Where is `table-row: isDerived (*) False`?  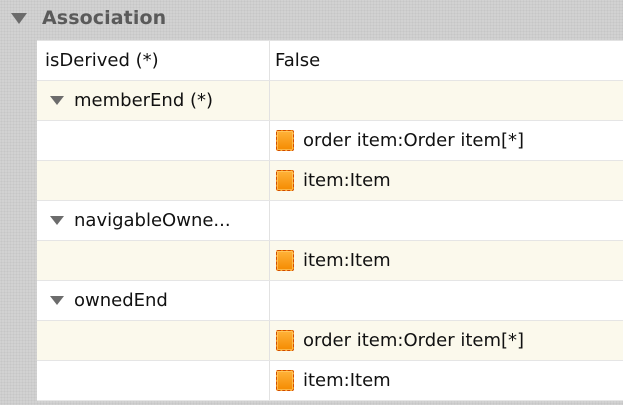 table-row: isDerived (*) False is located at coordinates (330, 61).